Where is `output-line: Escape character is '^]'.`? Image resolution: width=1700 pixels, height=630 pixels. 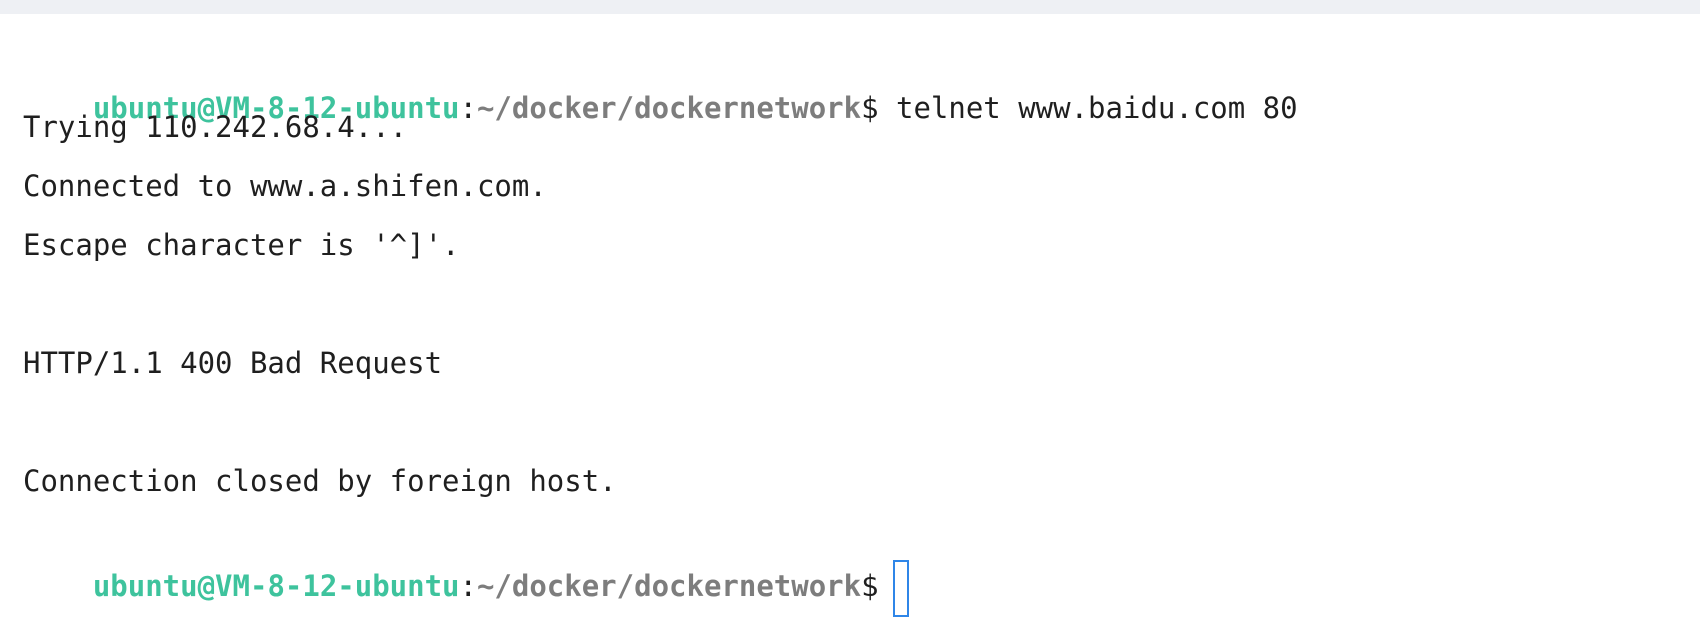
output-line: Escape character is '^]'. is located at coordinates (241, 245).